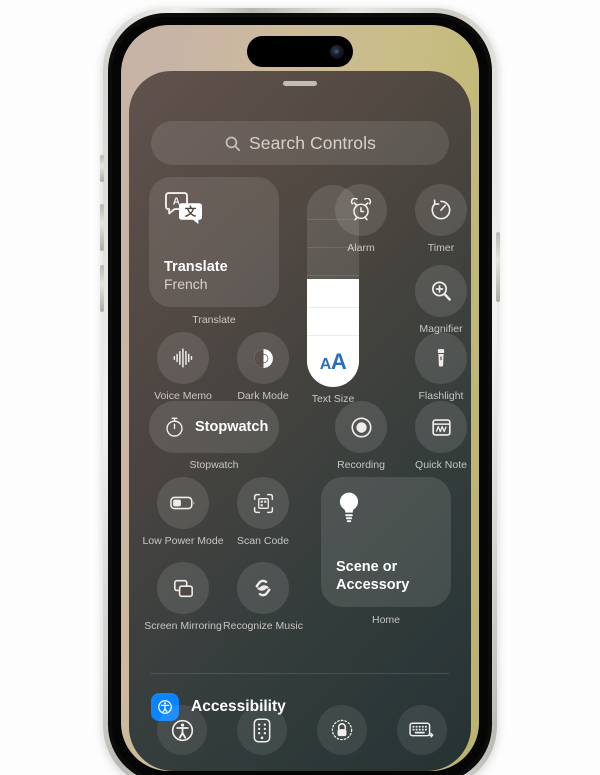 This screenshot has height=775, width=600. I want to click on dock-remote-button, so click(262, 730).